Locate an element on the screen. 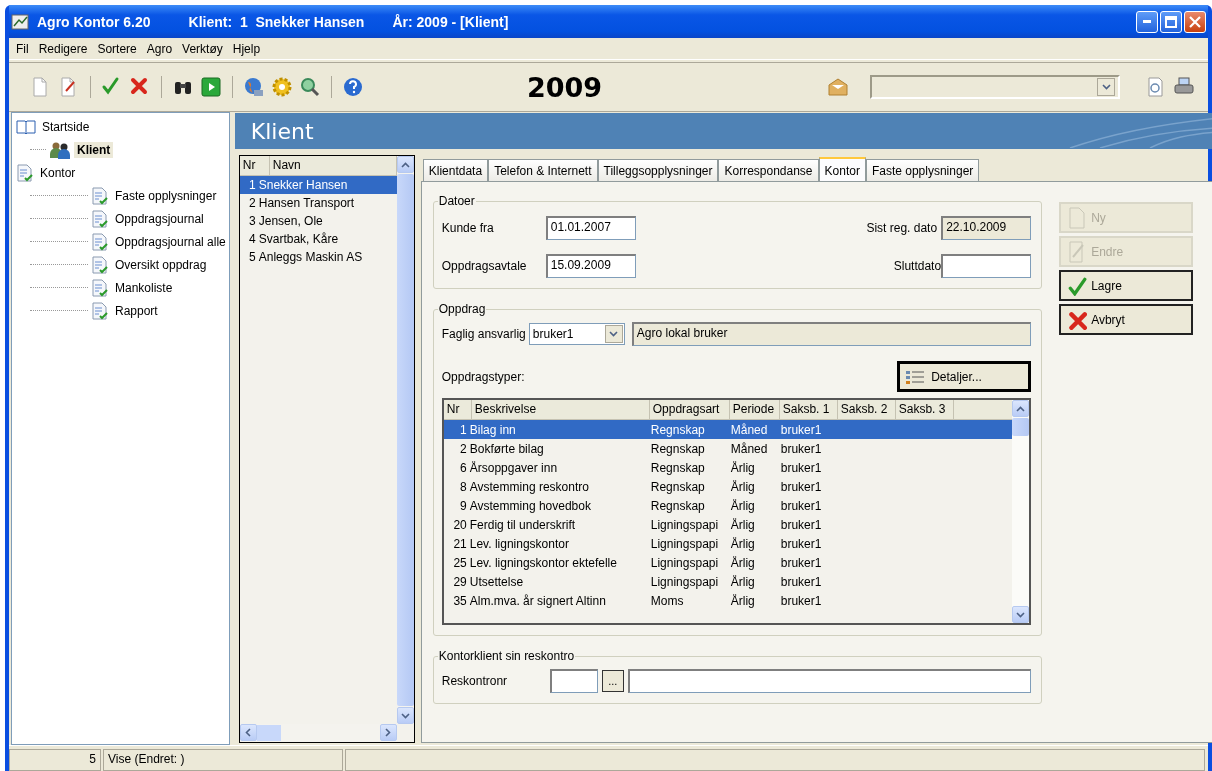 This screenshot has width=1212, height=771. action-button: Avbryt is located at coordinates (1126, 319).